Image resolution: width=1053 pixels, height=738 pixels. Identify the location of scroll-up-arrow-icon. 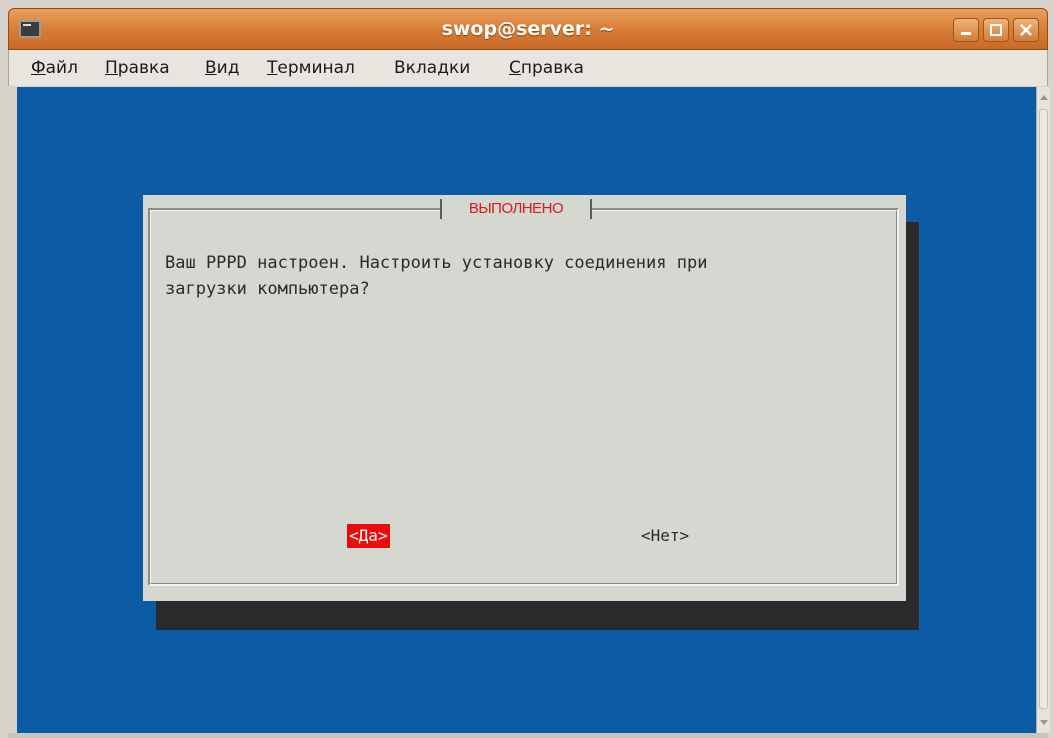
(1044, 97).